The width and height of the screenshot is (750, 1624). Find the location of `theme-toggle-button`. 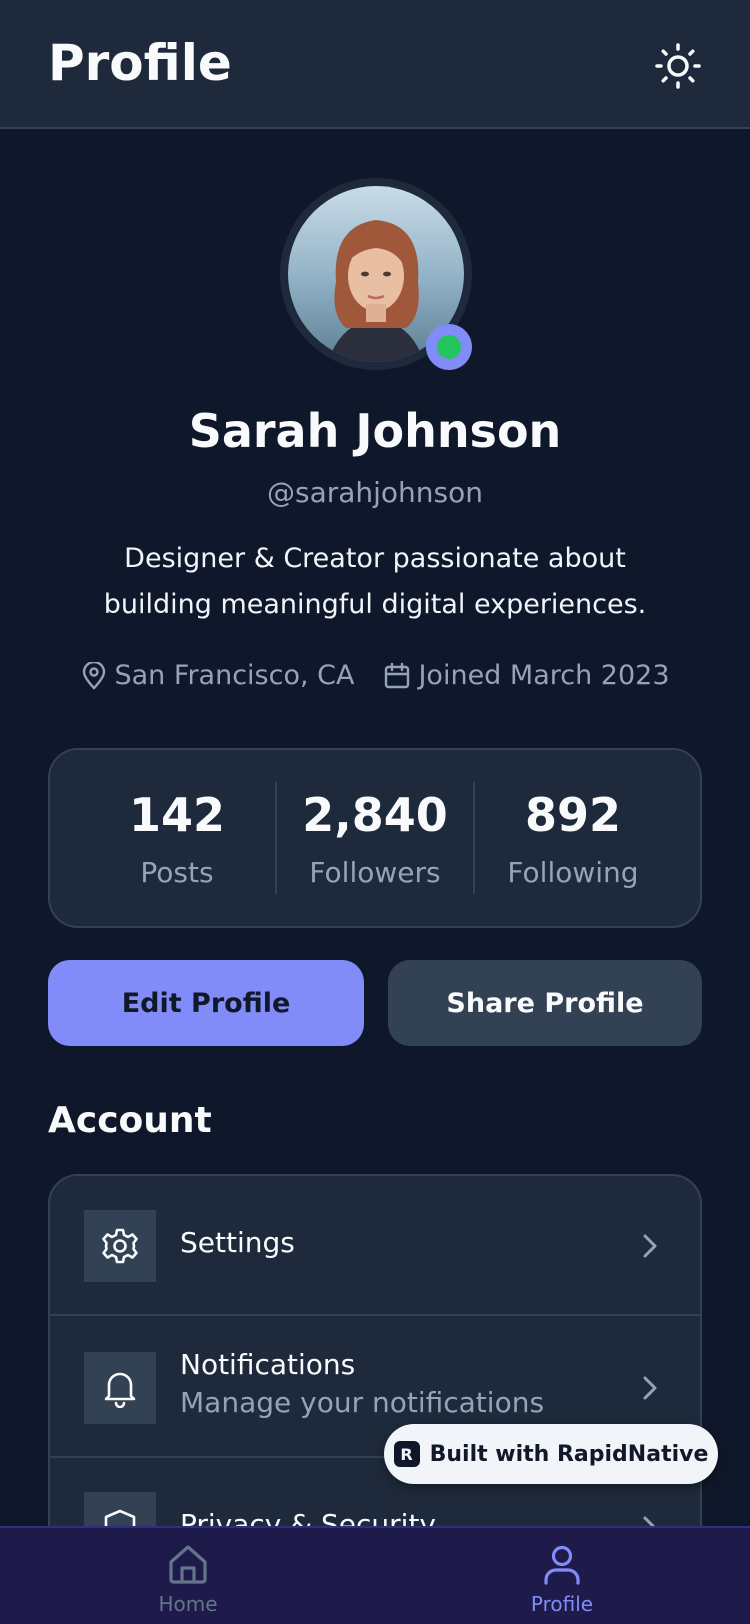

theme-toggle-button is located at coordinates (678, 66).